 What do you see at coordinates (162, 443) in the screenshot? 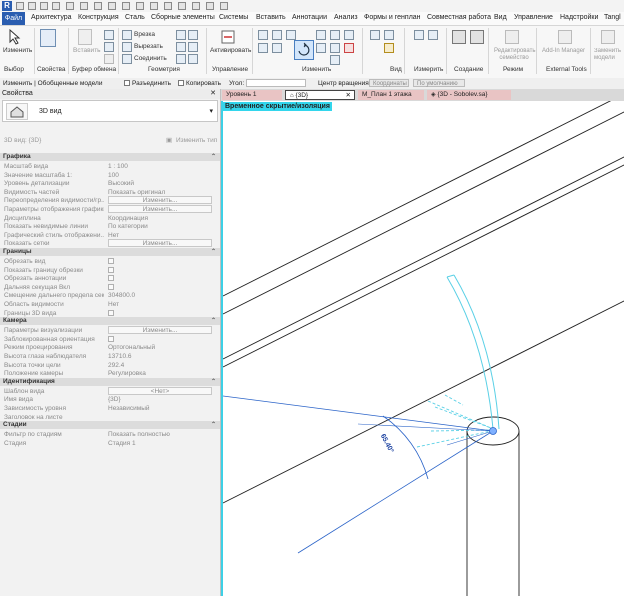
I see `property-value: Стадия 1` at bounding box center [162, 443].